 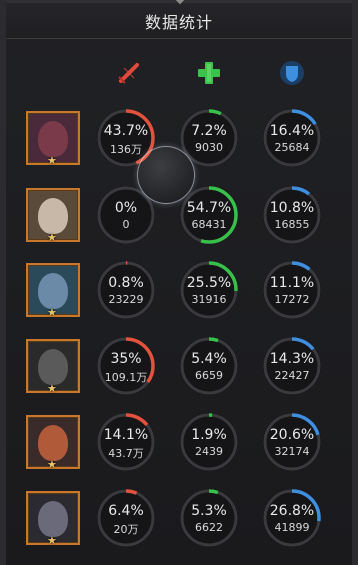 I want to click on shield-gauge: 16.4% 25684, so click(x=292, y=138).